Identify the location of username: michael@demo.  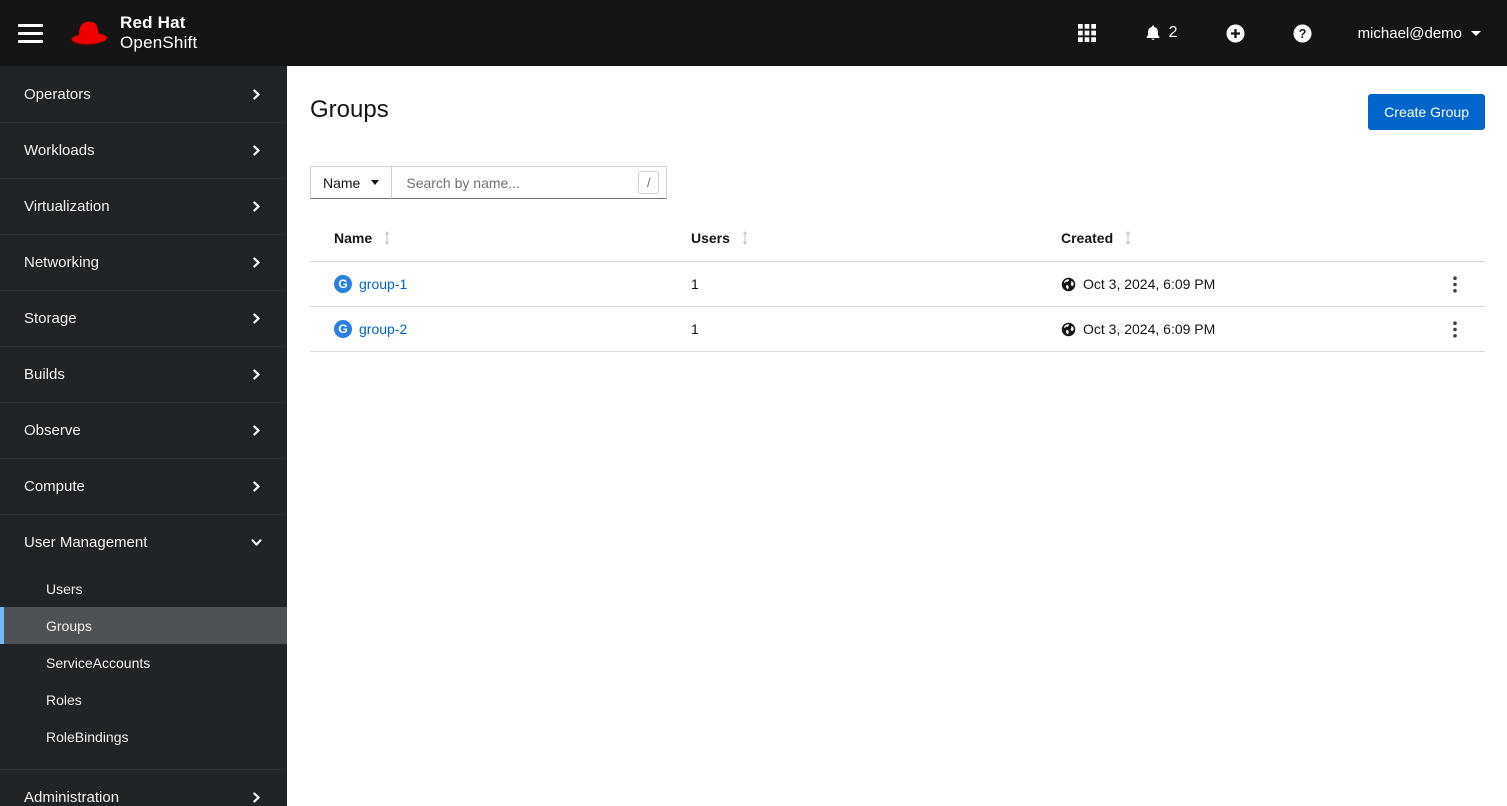
(1409, 33).